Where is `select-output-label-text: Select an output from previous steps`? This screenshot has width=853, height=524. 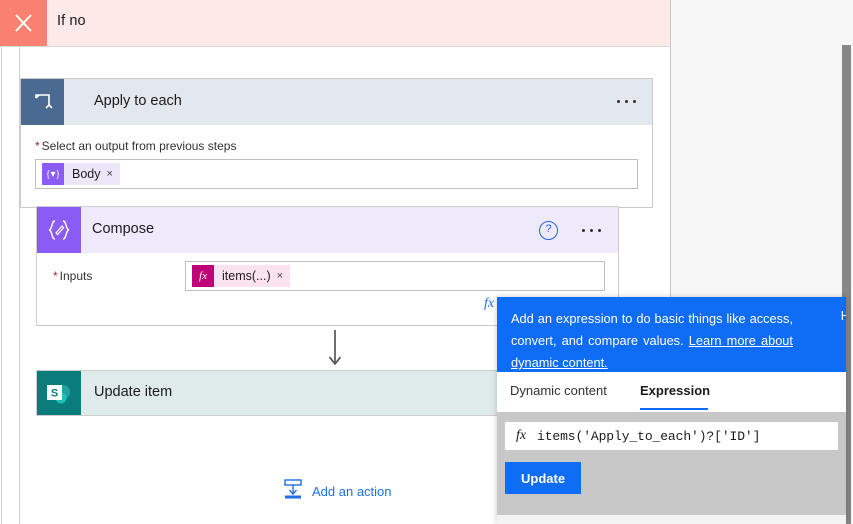 select-output-label-text: Select an output from previous steps is located at coordinates (139, 146).